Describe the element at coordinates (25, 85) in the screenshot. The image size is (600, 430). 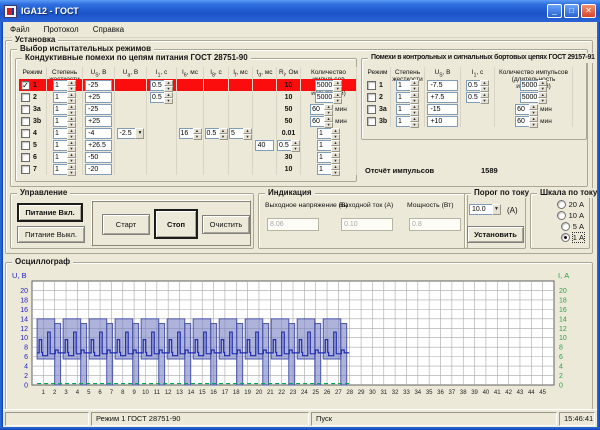
I see `mode-checkbox-1: ✓` at that location.